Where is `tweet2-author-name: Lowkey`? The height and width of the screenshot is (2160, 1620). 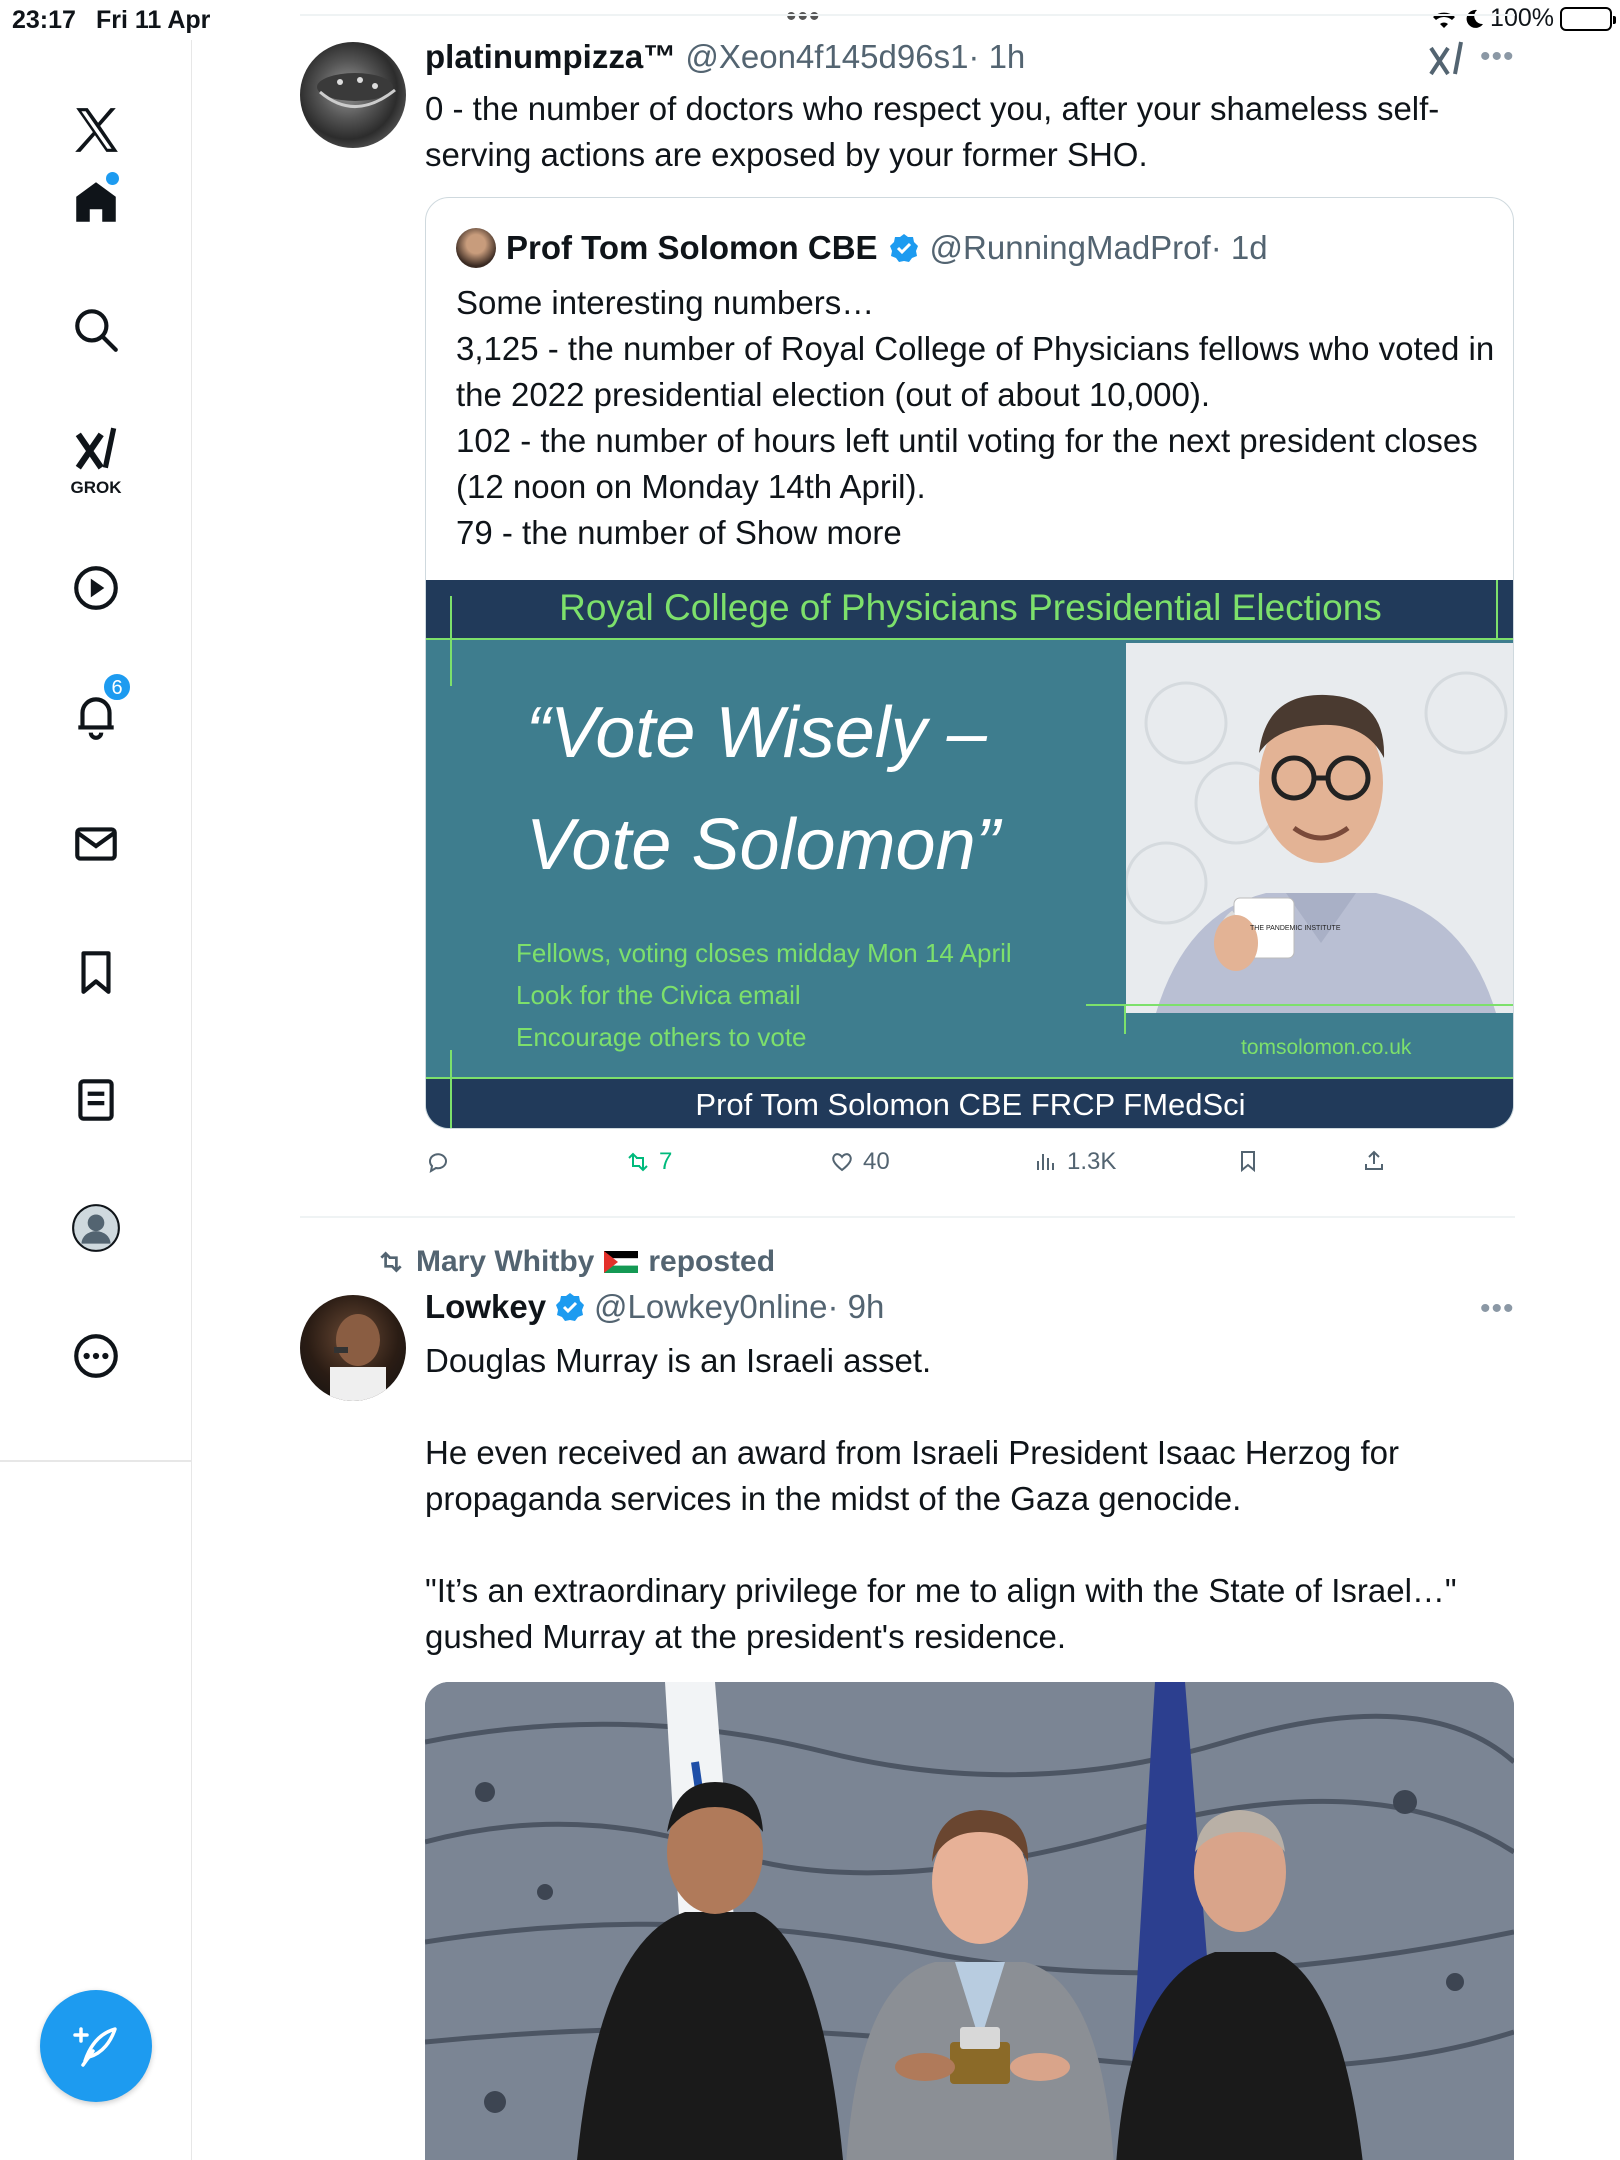
tweet2-author-name: Lowkey is located at coordinates (485, 1307).